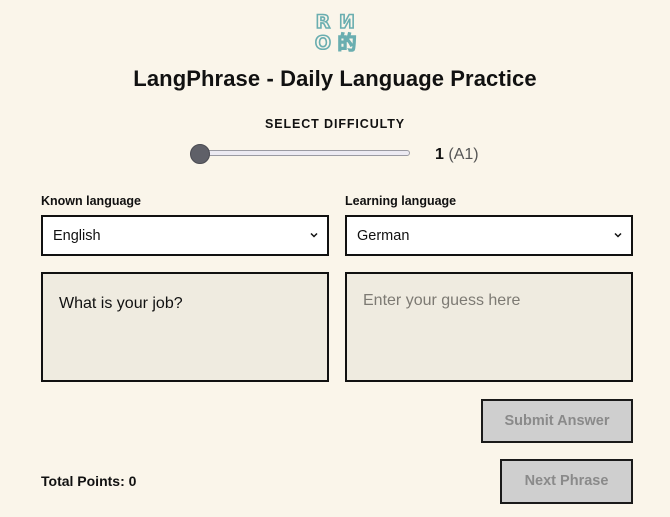  I want to click on logo-glyph-r: R, so click(323, 22).